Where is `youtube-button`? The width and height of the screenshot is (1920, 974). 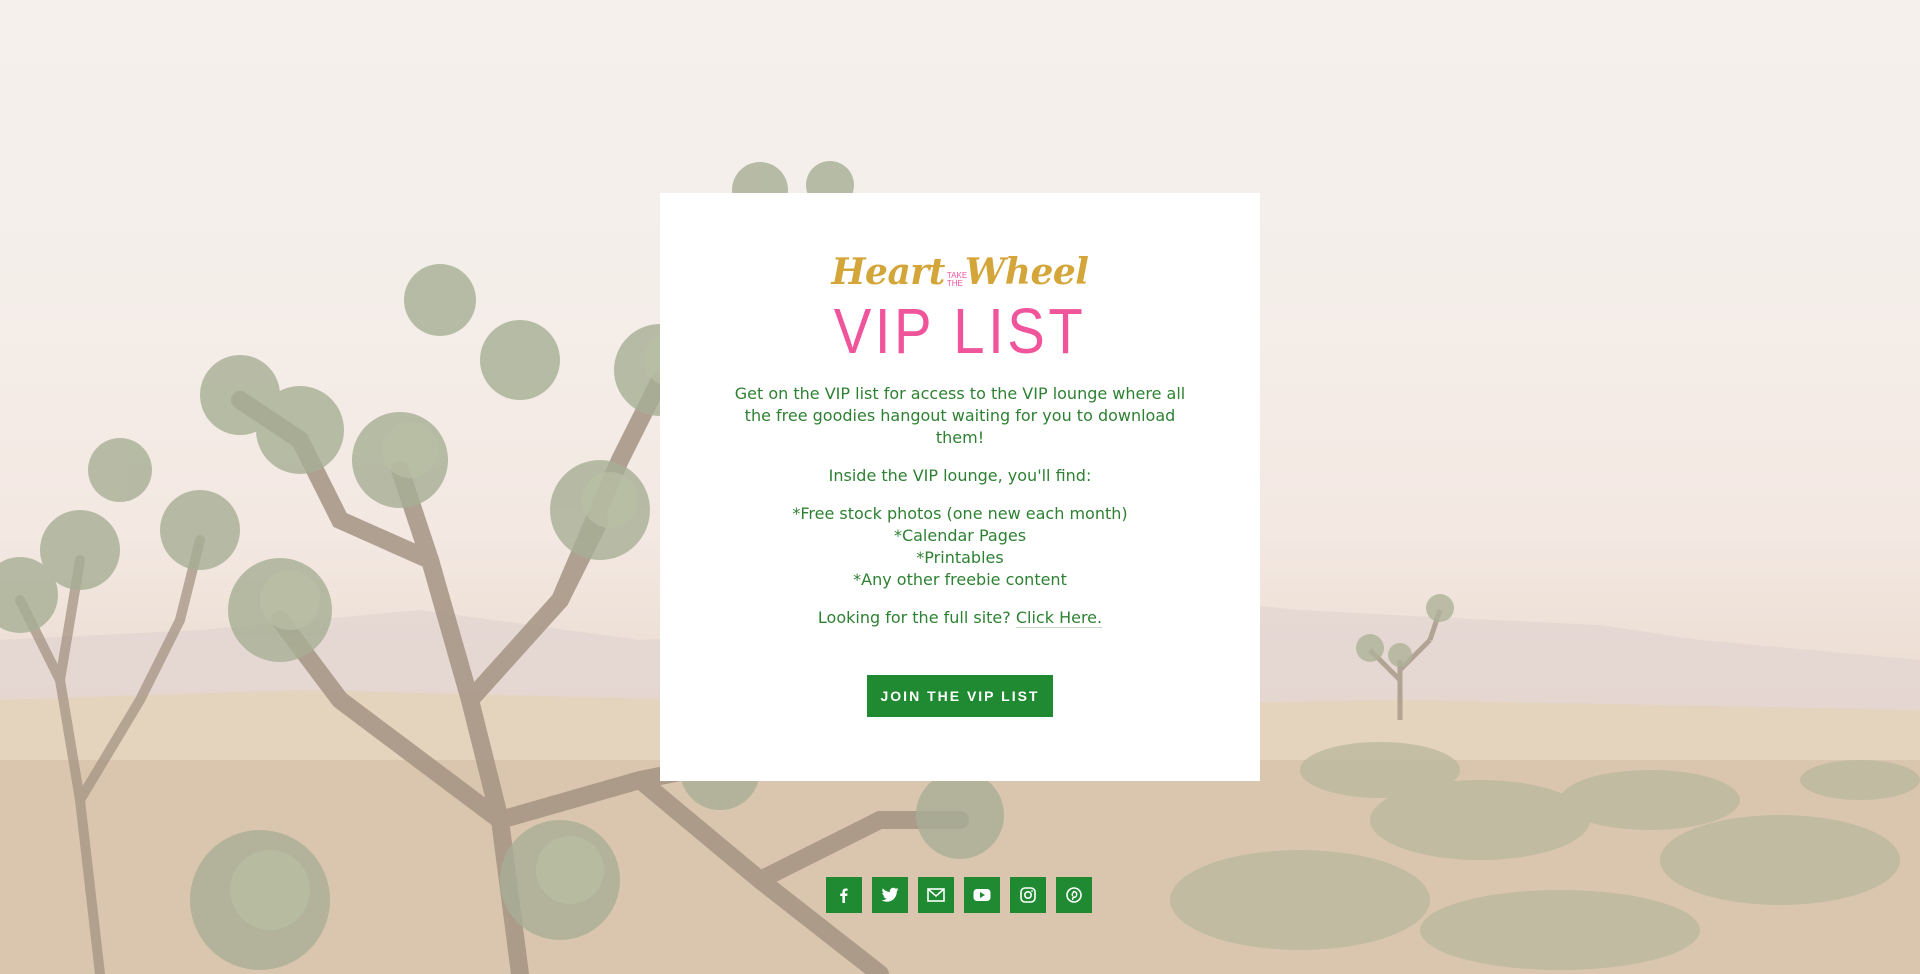
youtube-button is located at coordinates (982, 895).